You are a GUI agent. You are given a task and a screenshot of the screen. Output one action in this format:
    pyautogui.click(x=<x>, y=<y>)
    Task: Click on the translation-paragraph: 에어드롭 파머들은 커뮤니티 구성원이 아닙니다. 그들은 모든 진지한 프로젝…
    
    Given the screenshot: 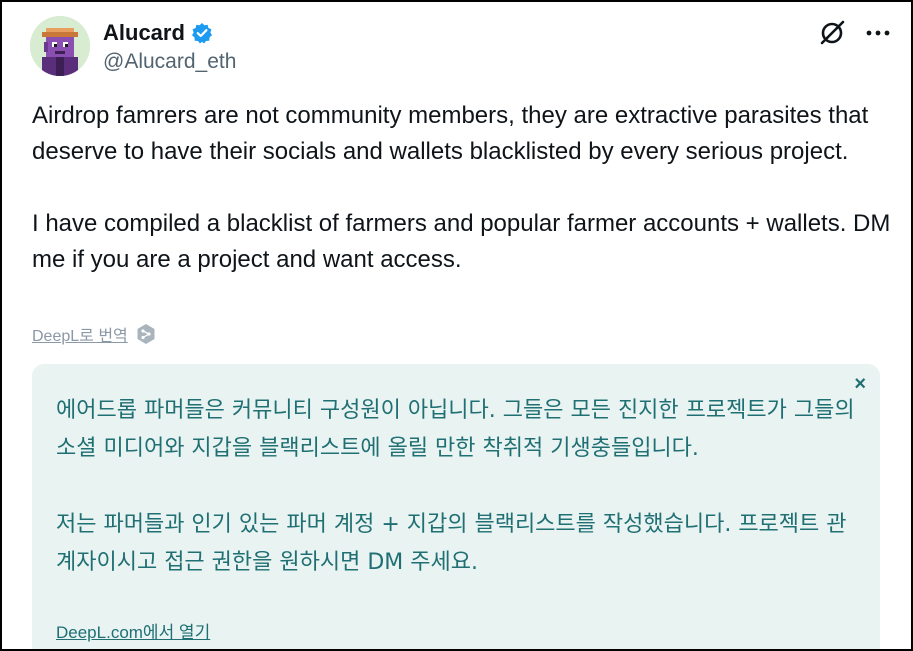 What is the action you would take?
    pyautogui.click(x=455, y=429)
    